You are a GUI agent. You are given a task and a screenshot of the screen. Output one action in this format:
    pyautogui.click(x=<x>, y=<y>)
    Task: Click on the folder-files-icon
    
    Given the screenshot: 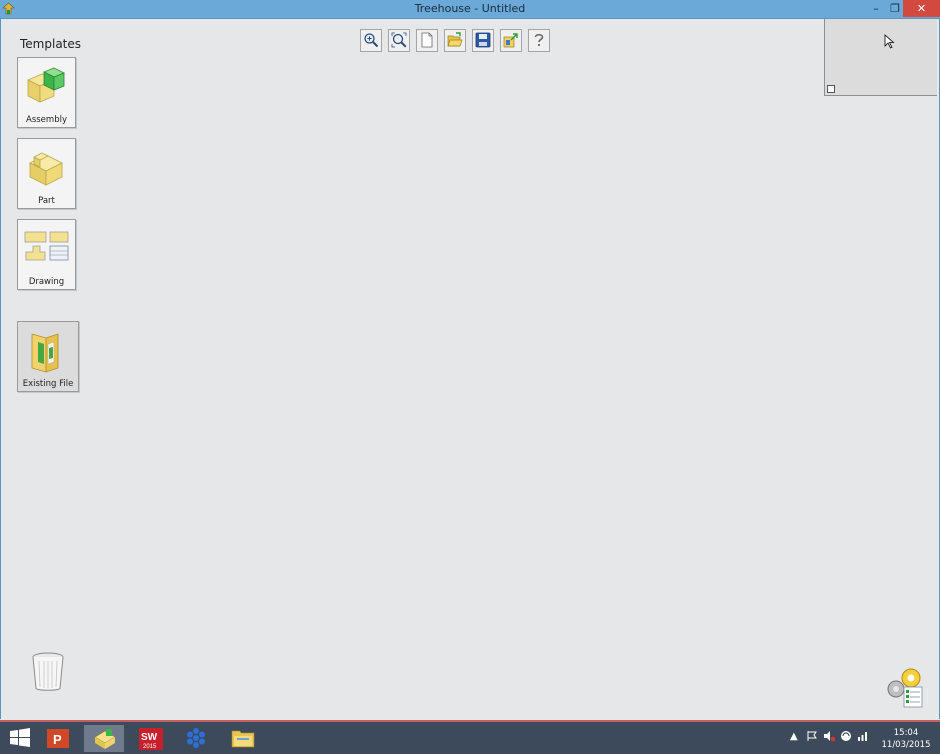 What is the action you would take?
    pyautogui.click(x=45, y=353)
    